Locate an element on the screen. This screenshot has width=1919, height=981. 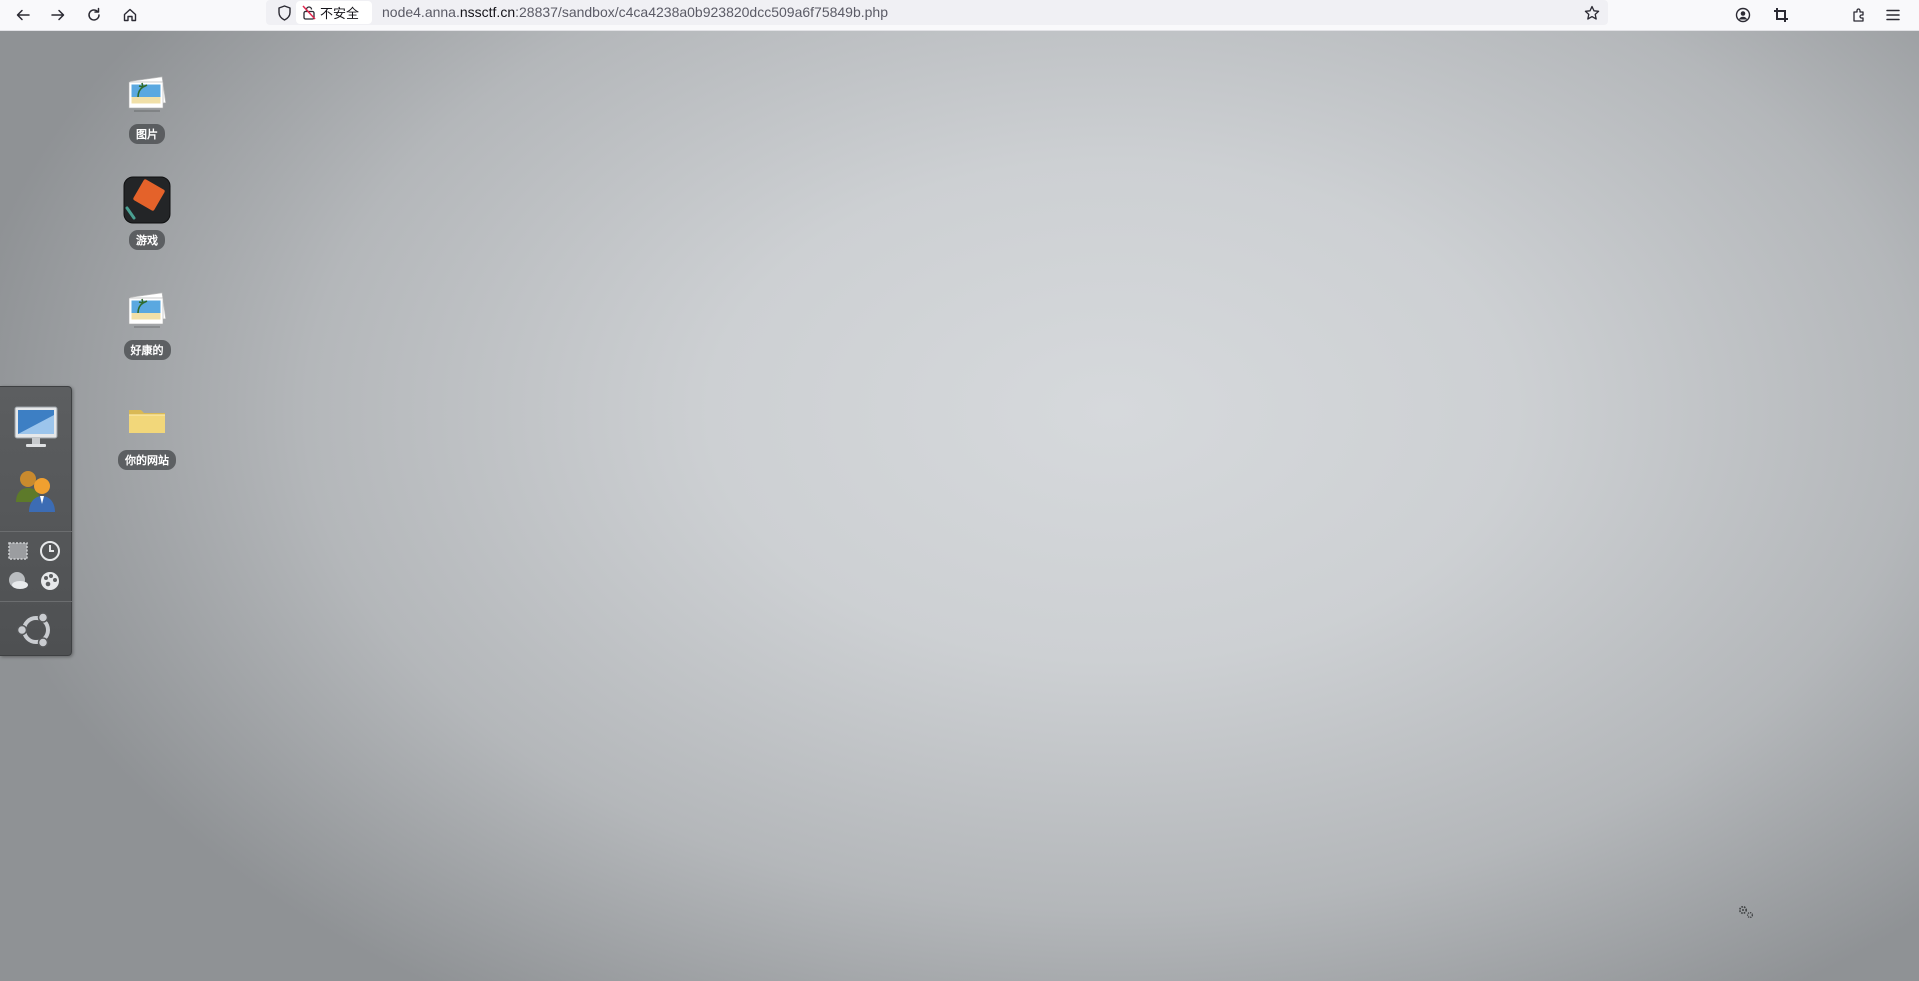
url-domain: nssctf.cn is located at coordinates (487, 12).